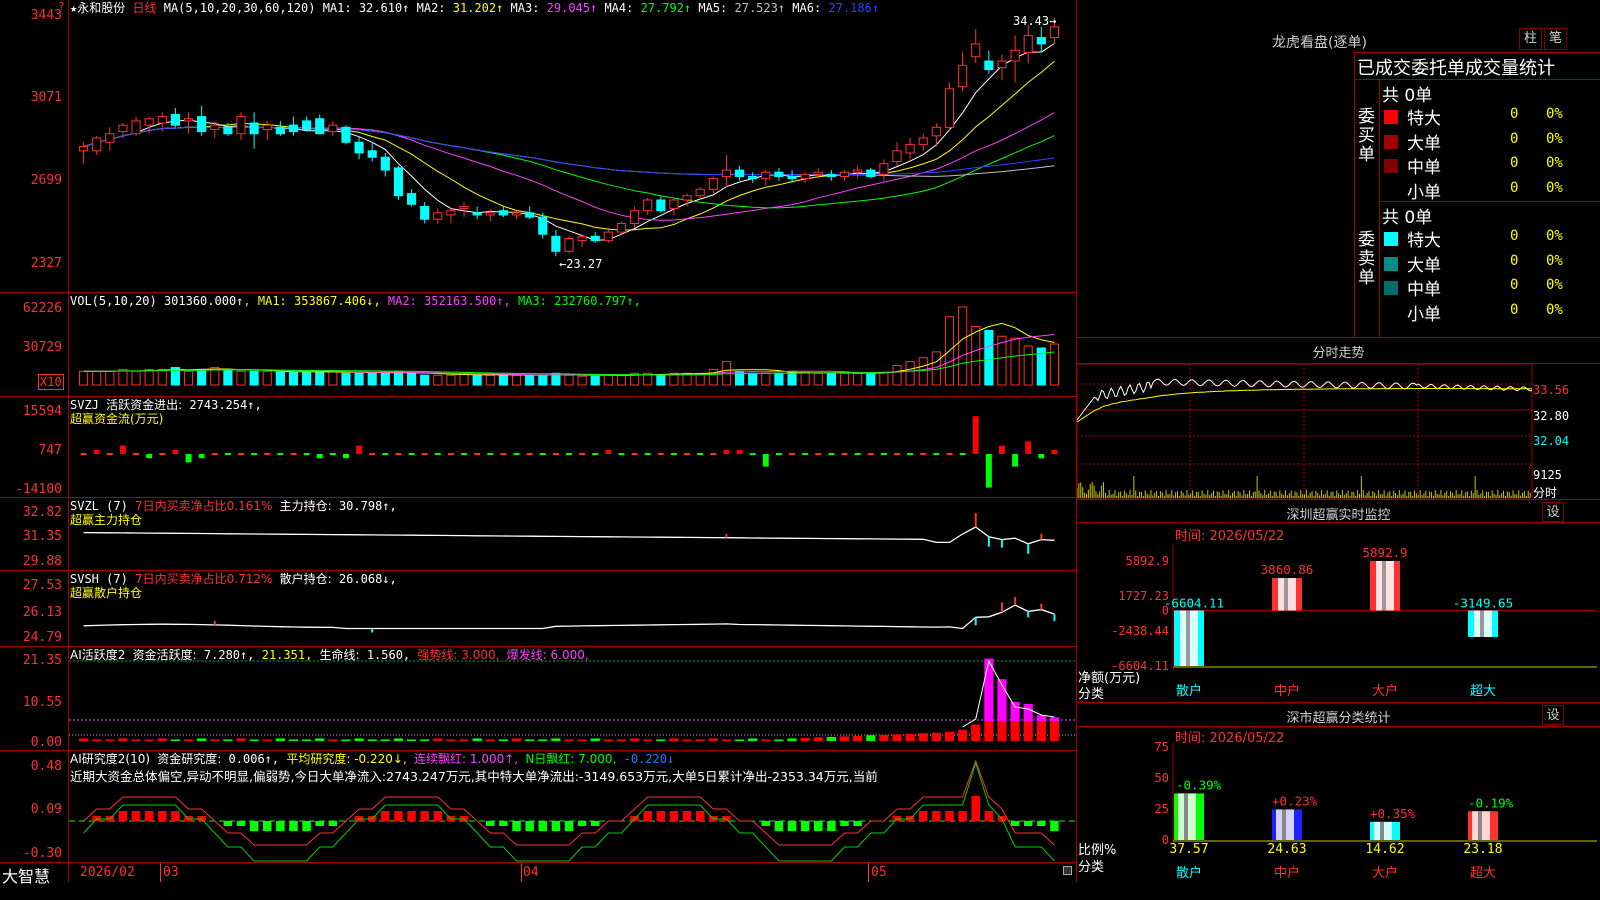 The image size is (1600, 900). What do you see at coordinates (1143, 596) in the screenshot?
I see `monitor-axis-label: 1727.23` at bounding box center [1143, 596].